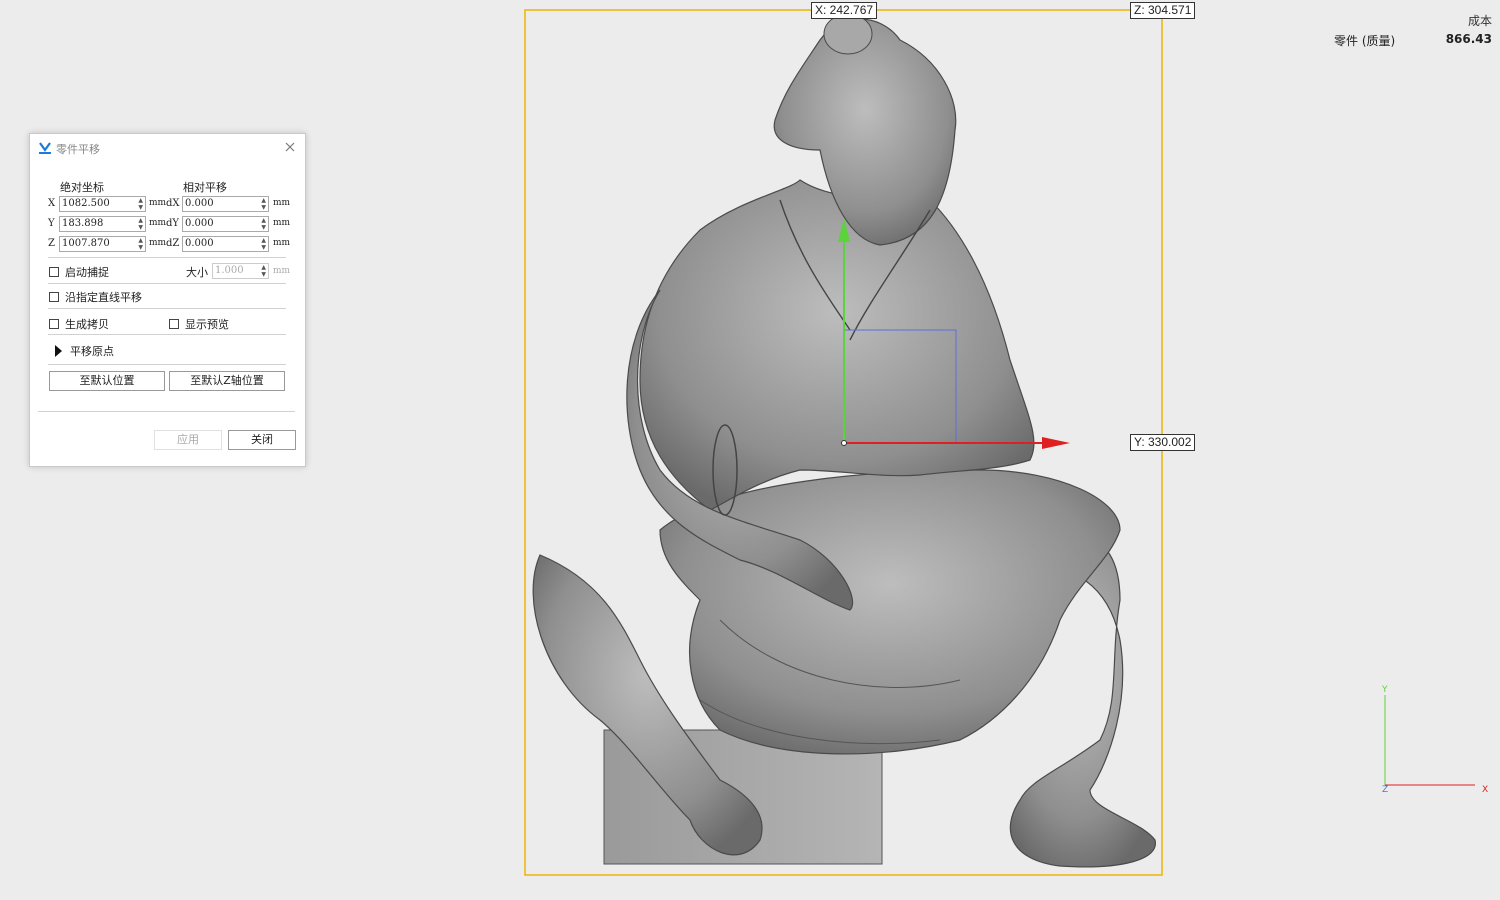 The image size is (1500, 900). I want to click on origin-label: 平移原点, so click(92, 351).